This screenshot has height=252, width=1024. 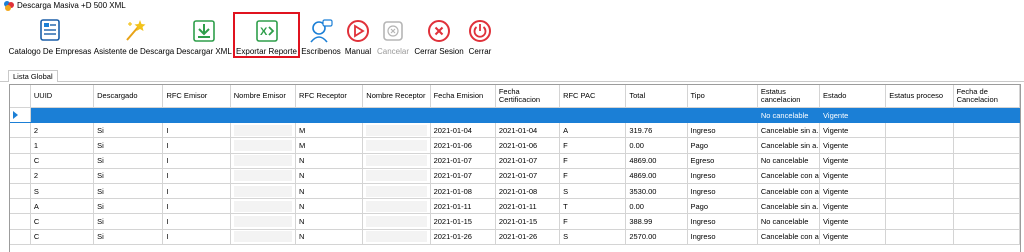 What do you see at coordinates (463, 191) in the screenshot?
I see `cell-fecha-emision: 2021-01-08` at bounding box center [463, 191].